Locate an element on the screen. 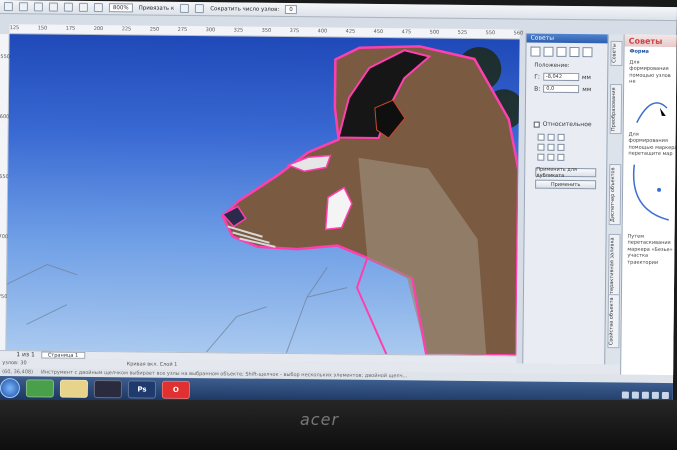 The image size is (677, 450). ruler-tick-label: 300 is located at coordinates (210, 30).